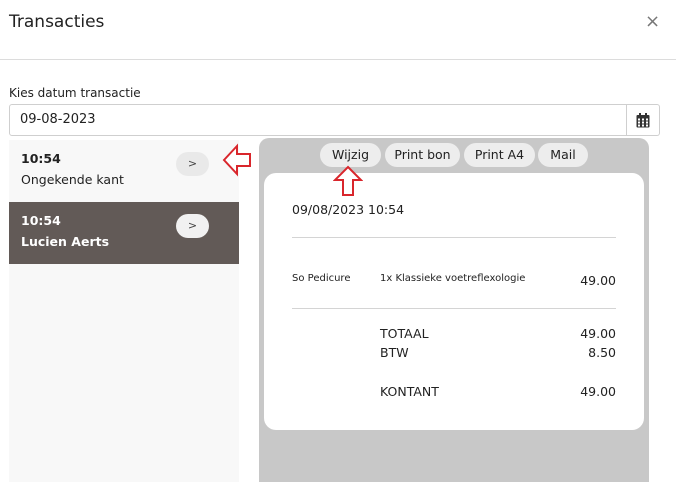 This screenshot has height=482, width=676. I want to click on payment-label: KONTANT, so click(409, 391).